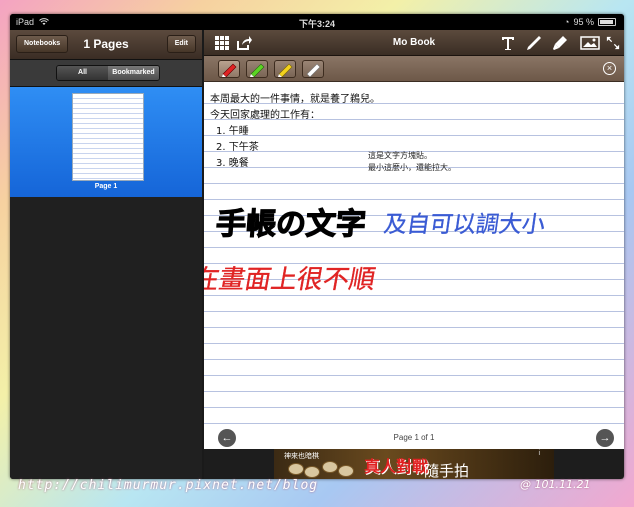  What do you see at coordinates (181, 44) in the screenshot?
I see `edit-button: Edit` at bounding box center [181, 44].